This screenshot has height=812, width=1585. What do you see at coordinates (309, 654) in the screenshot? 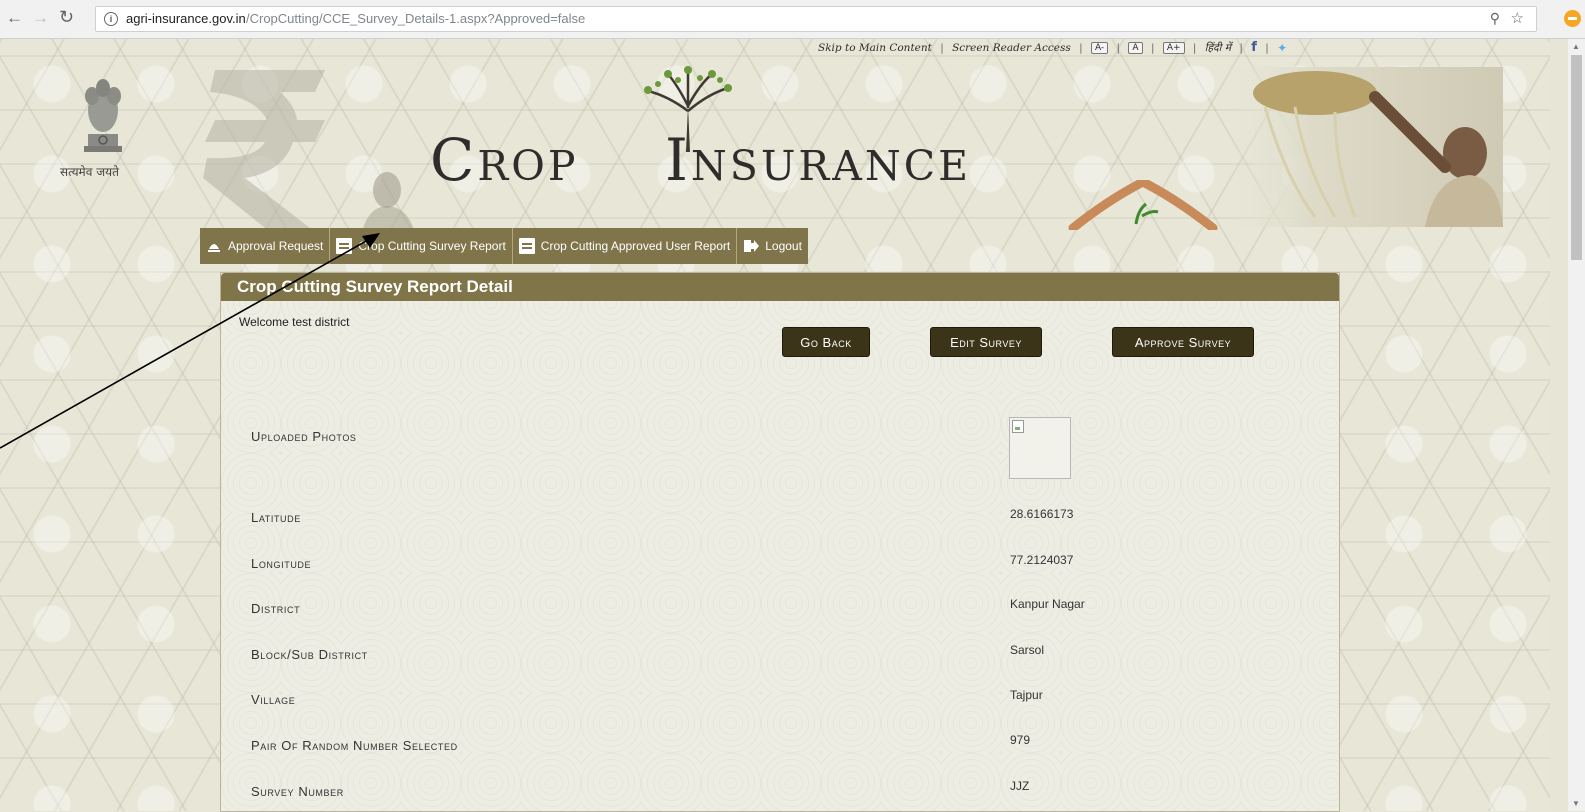
I see `block-sub-district-label: Block/Sub District` at bounding box center [309, 654].